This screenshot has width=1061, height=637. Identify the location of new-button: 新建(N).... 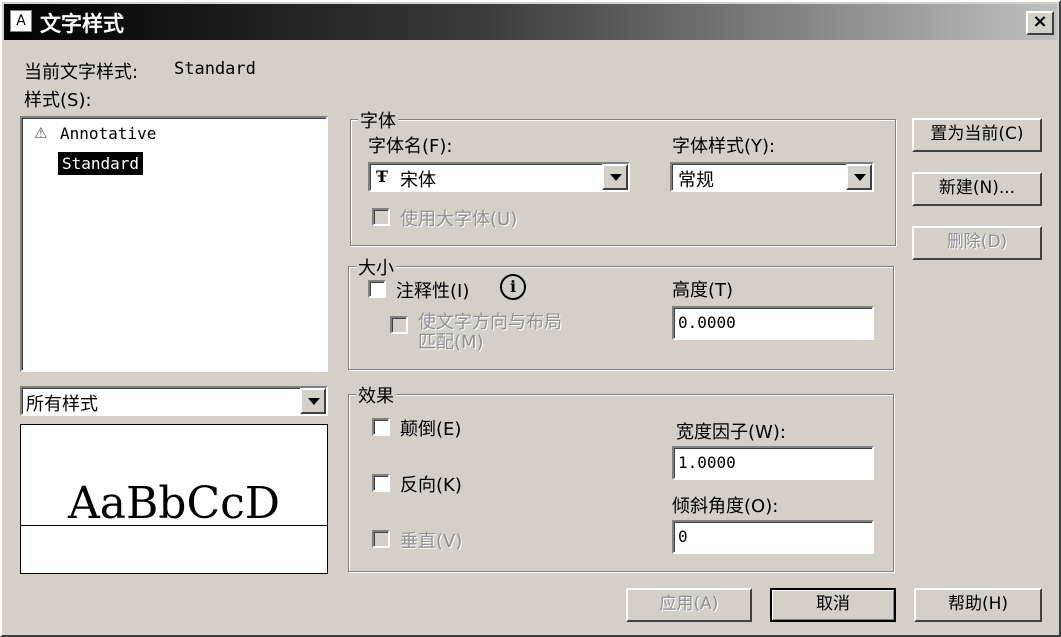
(977, 189).